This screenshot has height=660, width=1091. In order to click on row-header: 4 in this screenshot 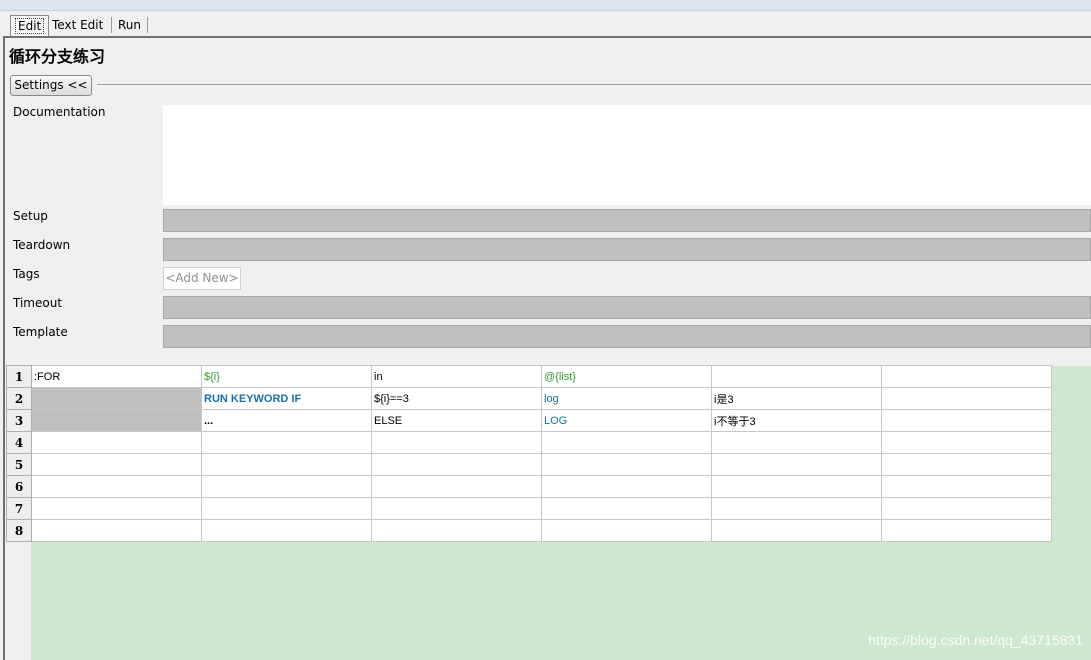, I will do `click(19, 442)`.